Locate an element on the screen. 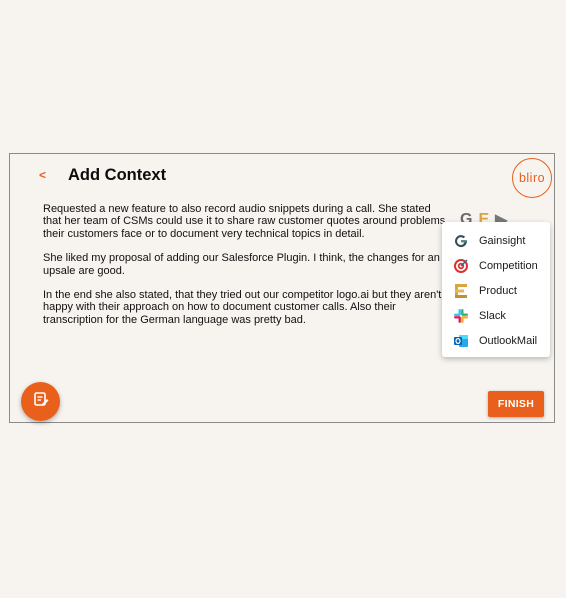 This screenshot has width=566, height=598. back-button: < is located at coordinates (42, 175).